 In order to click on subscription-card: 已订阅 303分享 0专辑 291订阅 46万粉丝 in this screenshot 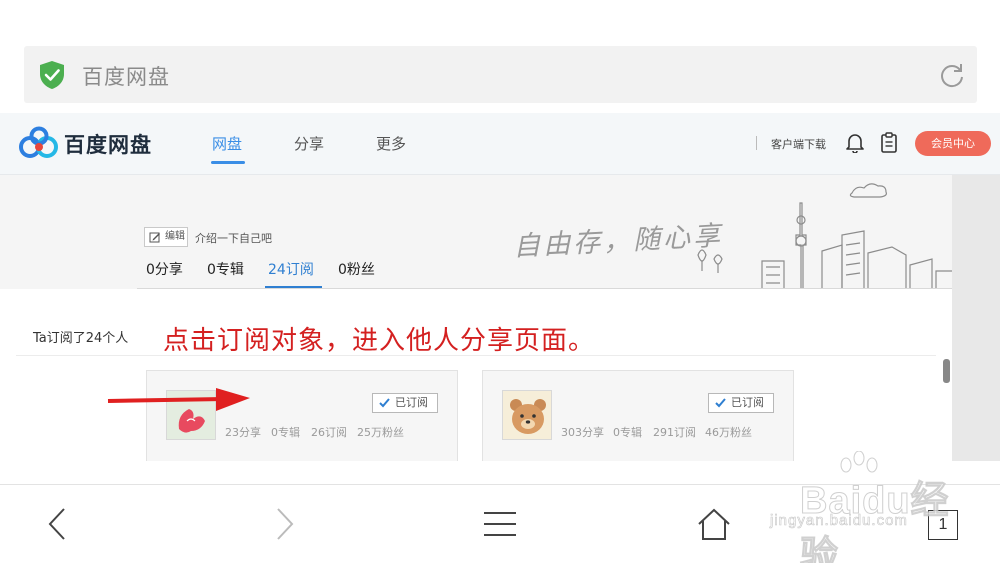, I will do `click(638, 415)`.